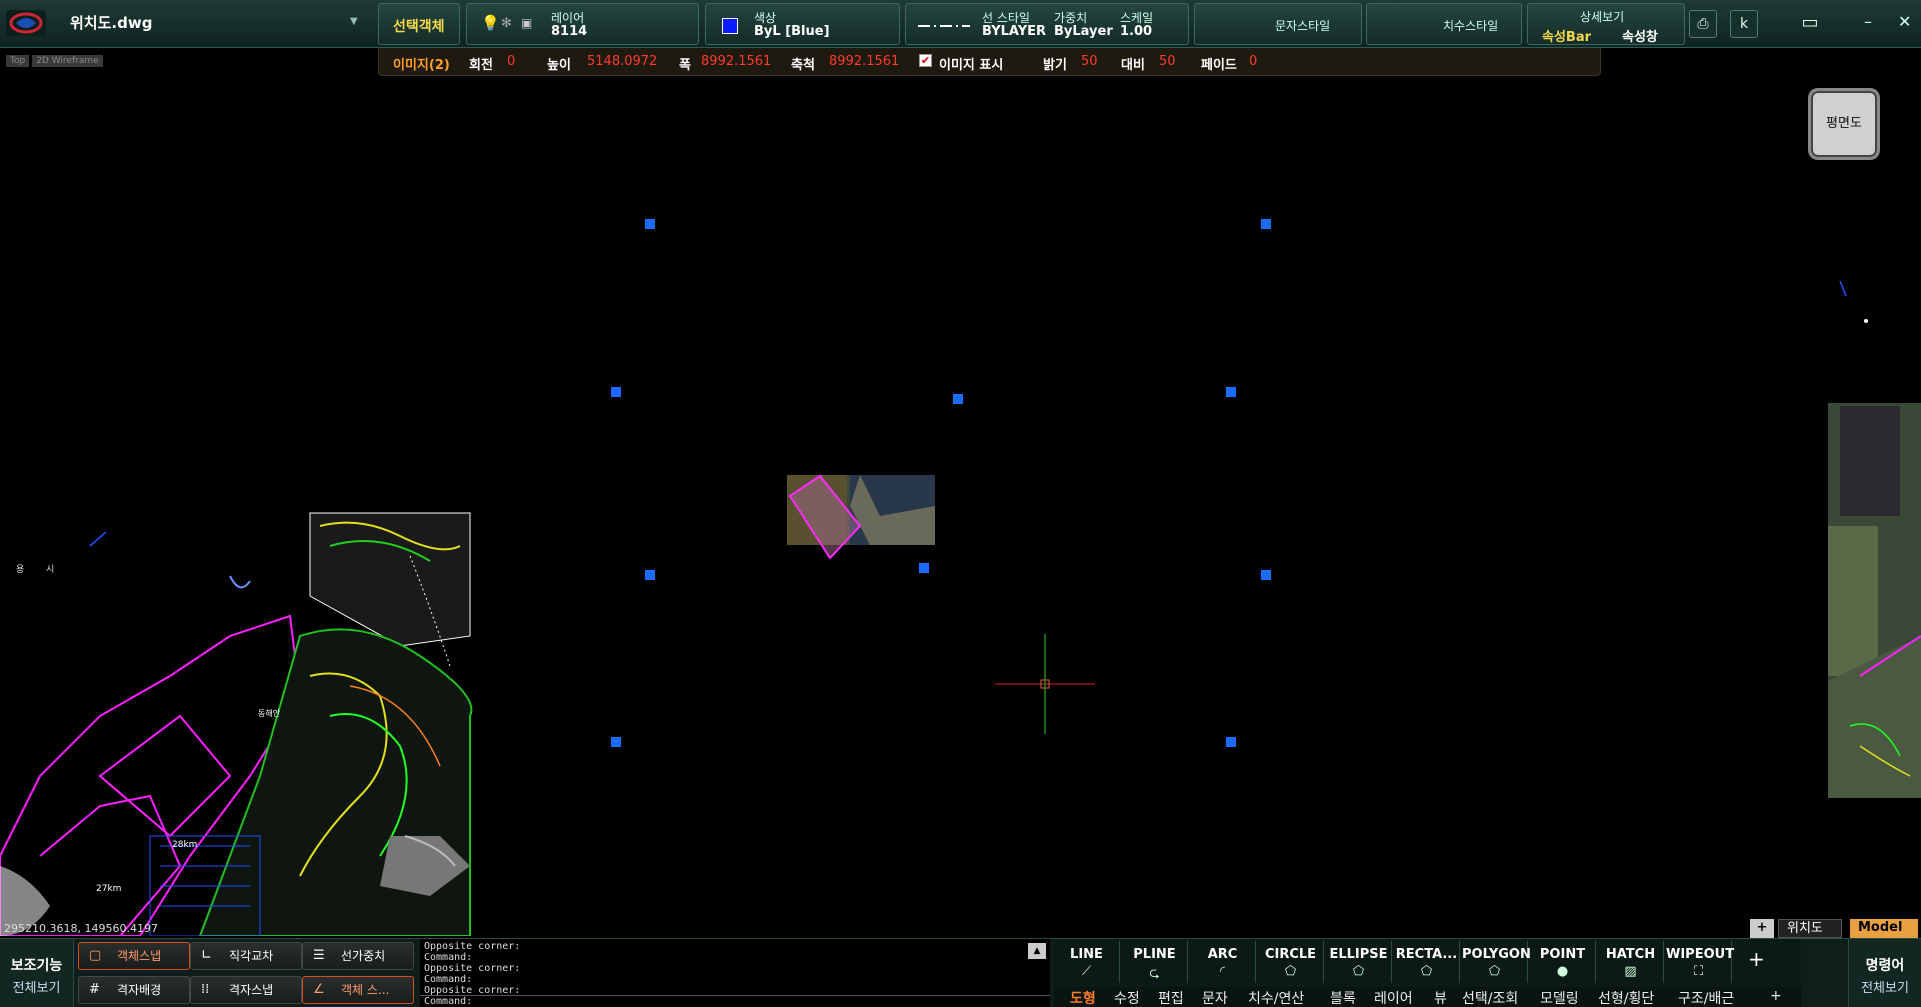 The image size is (1921, 1007). What do you see at coordinates (685, 65) in the screenshot?
I see `width-label: 폭` at bounding box center [685, 65].